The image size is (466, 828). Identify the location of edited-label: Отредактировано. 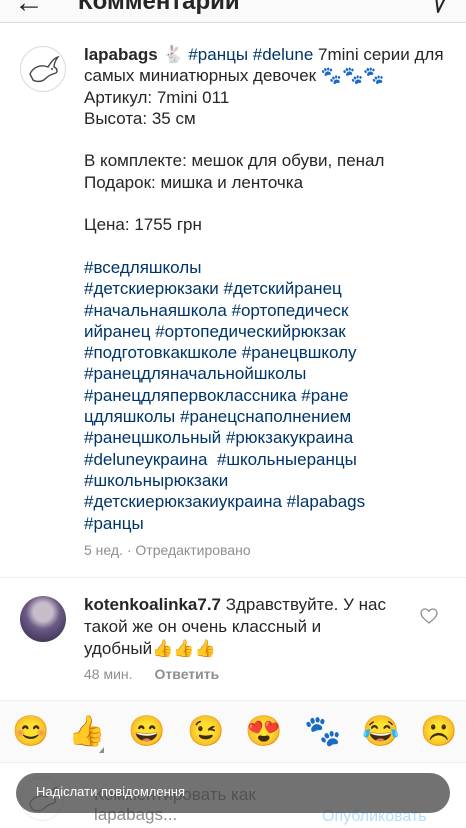
(193, 550).